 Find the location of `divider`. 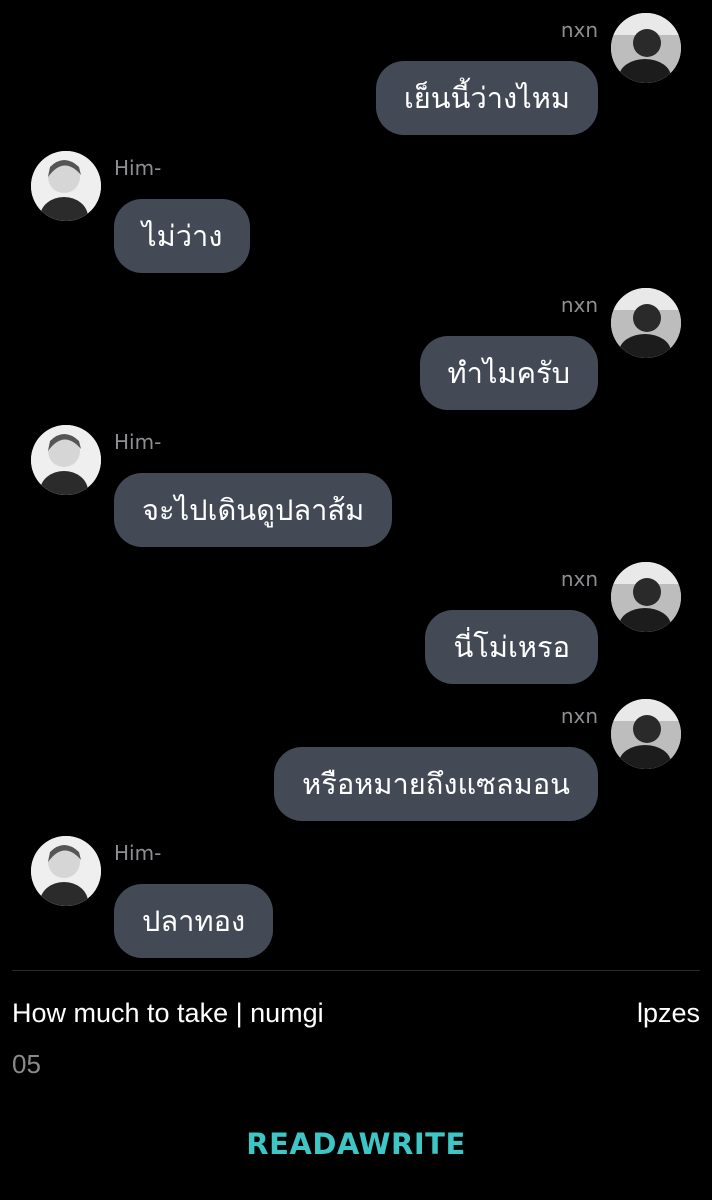

divider is located at coordinates (356, 970).